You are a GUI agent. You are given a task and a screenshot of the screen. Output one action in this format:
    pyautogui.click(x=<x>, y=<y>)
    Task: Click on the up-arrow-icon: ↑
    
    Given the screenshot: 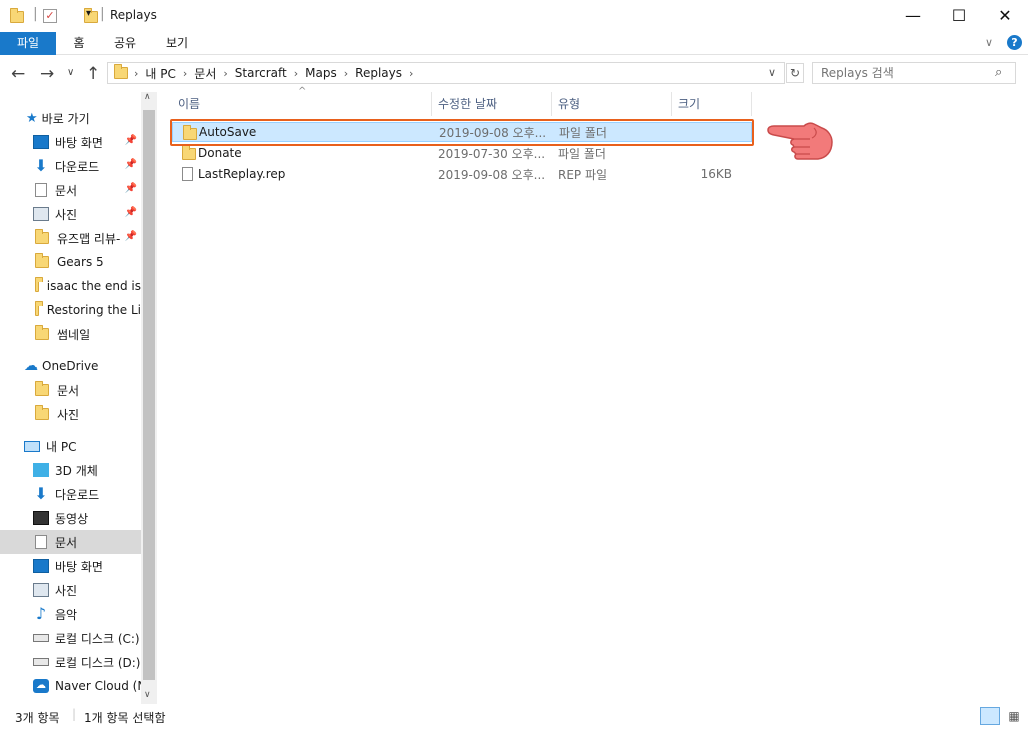 What is the action you would take?
    pyautogui.click(x=93, y=74)
    